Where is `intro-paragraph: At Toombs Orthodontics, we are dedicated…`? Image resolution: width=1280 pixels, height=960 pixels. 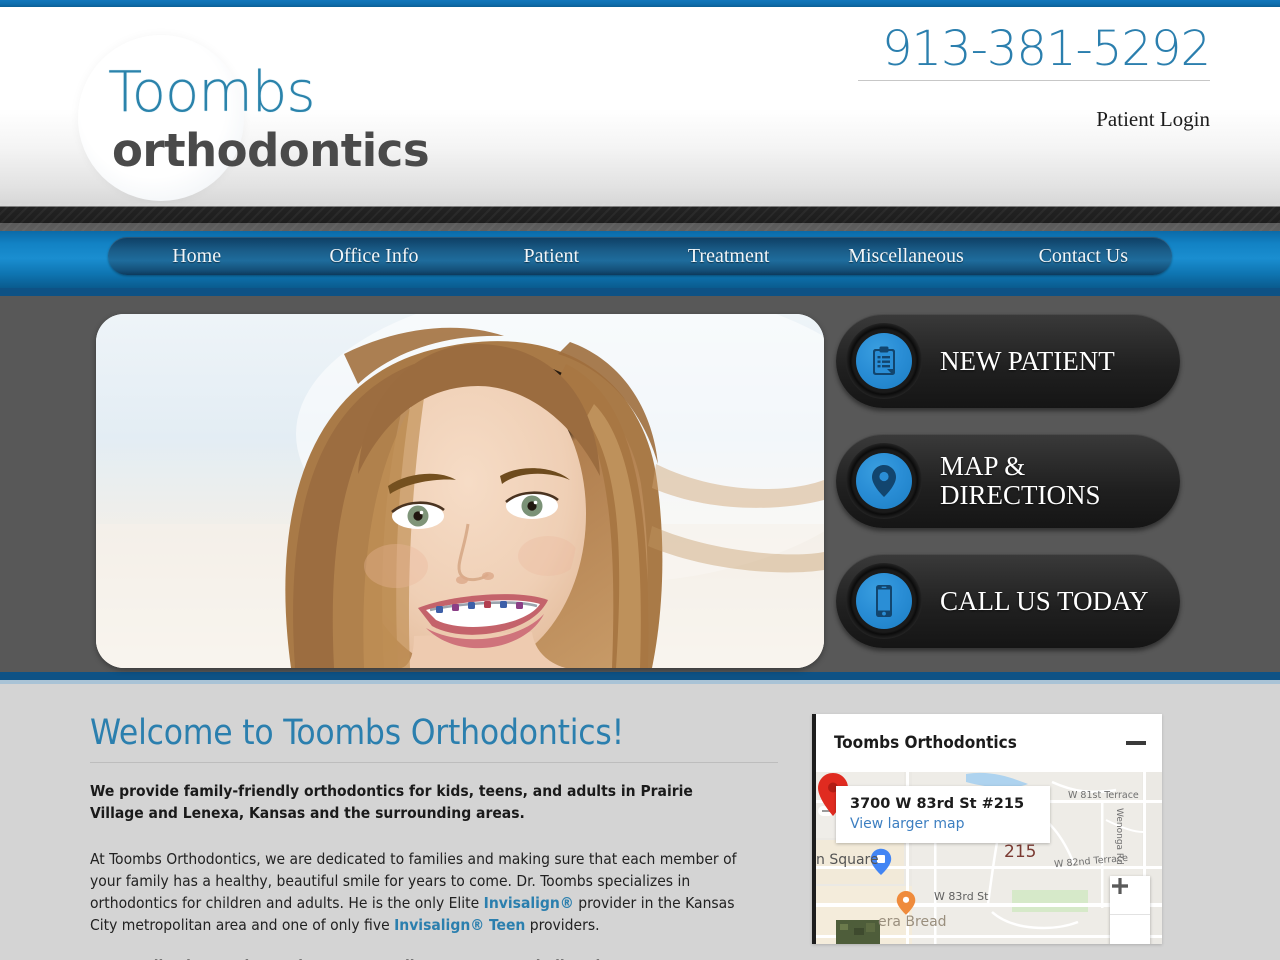 intro-paragraph: At Toombs Orthodontics, we are dedicated… is located at coordinates (426, 892).